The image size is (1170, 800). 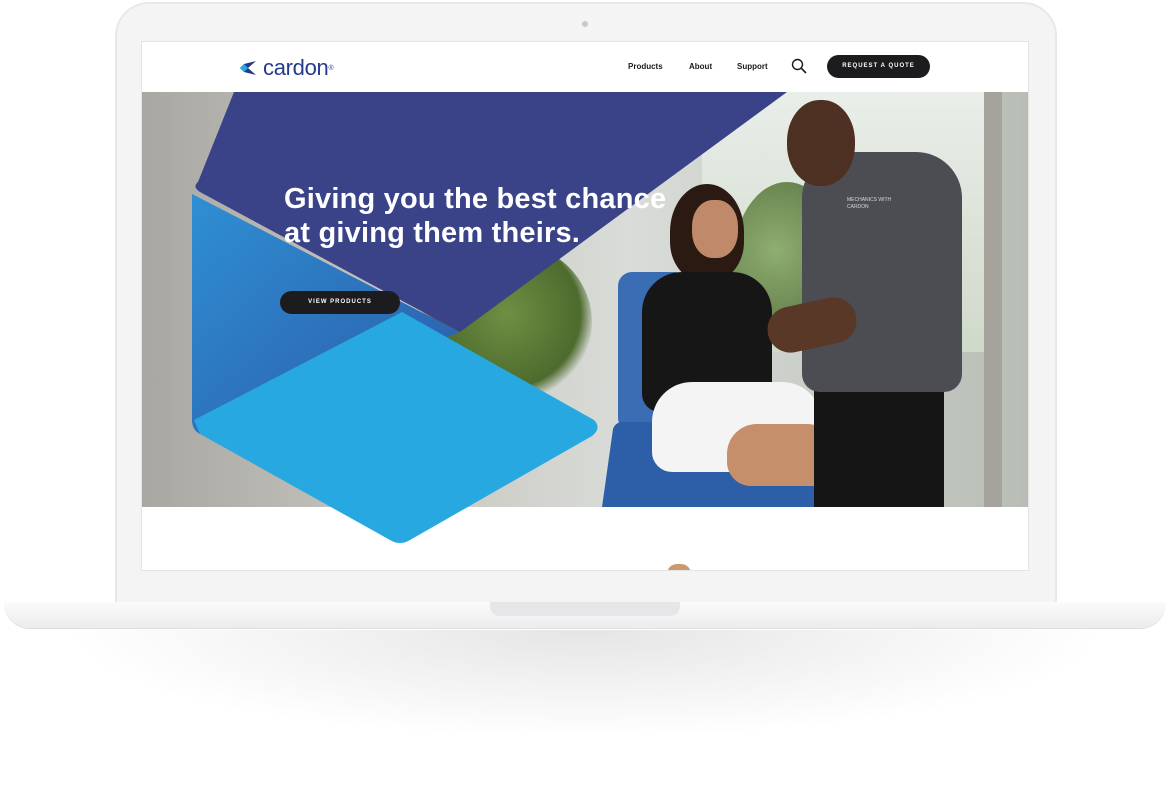 I want to click on nav-products: Products, so click(x=645, y=66).